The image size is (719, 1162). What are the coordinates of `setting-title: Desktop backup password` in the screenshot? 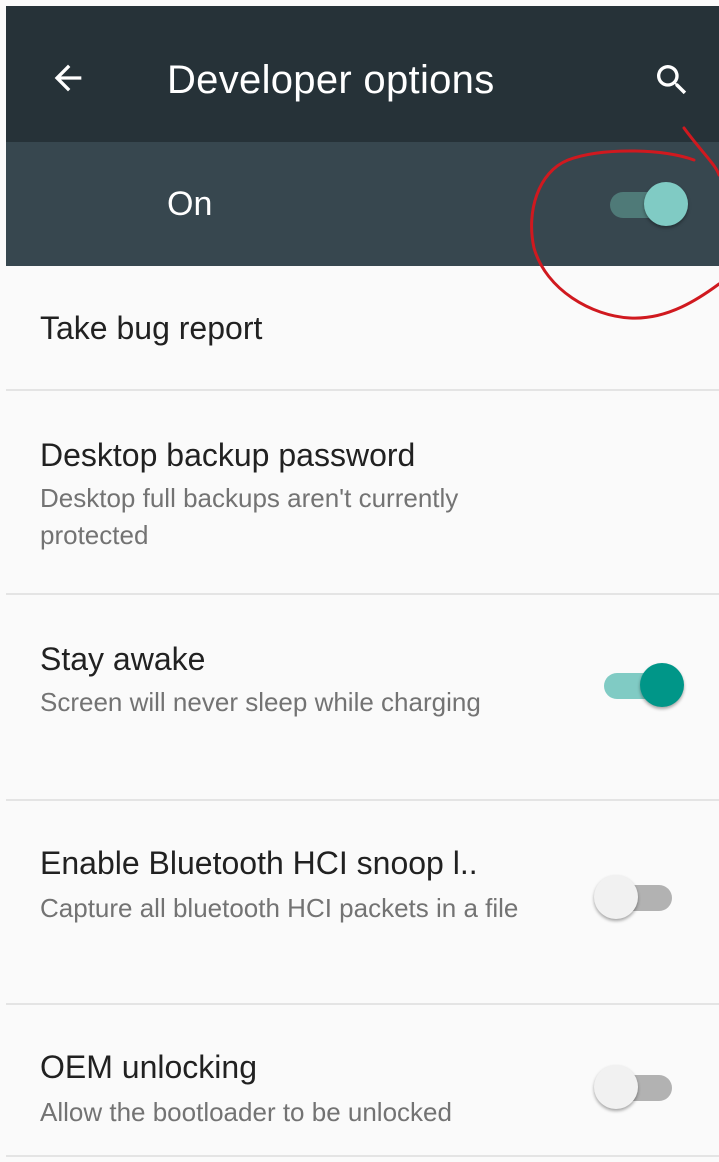 It's located at (228, 455).